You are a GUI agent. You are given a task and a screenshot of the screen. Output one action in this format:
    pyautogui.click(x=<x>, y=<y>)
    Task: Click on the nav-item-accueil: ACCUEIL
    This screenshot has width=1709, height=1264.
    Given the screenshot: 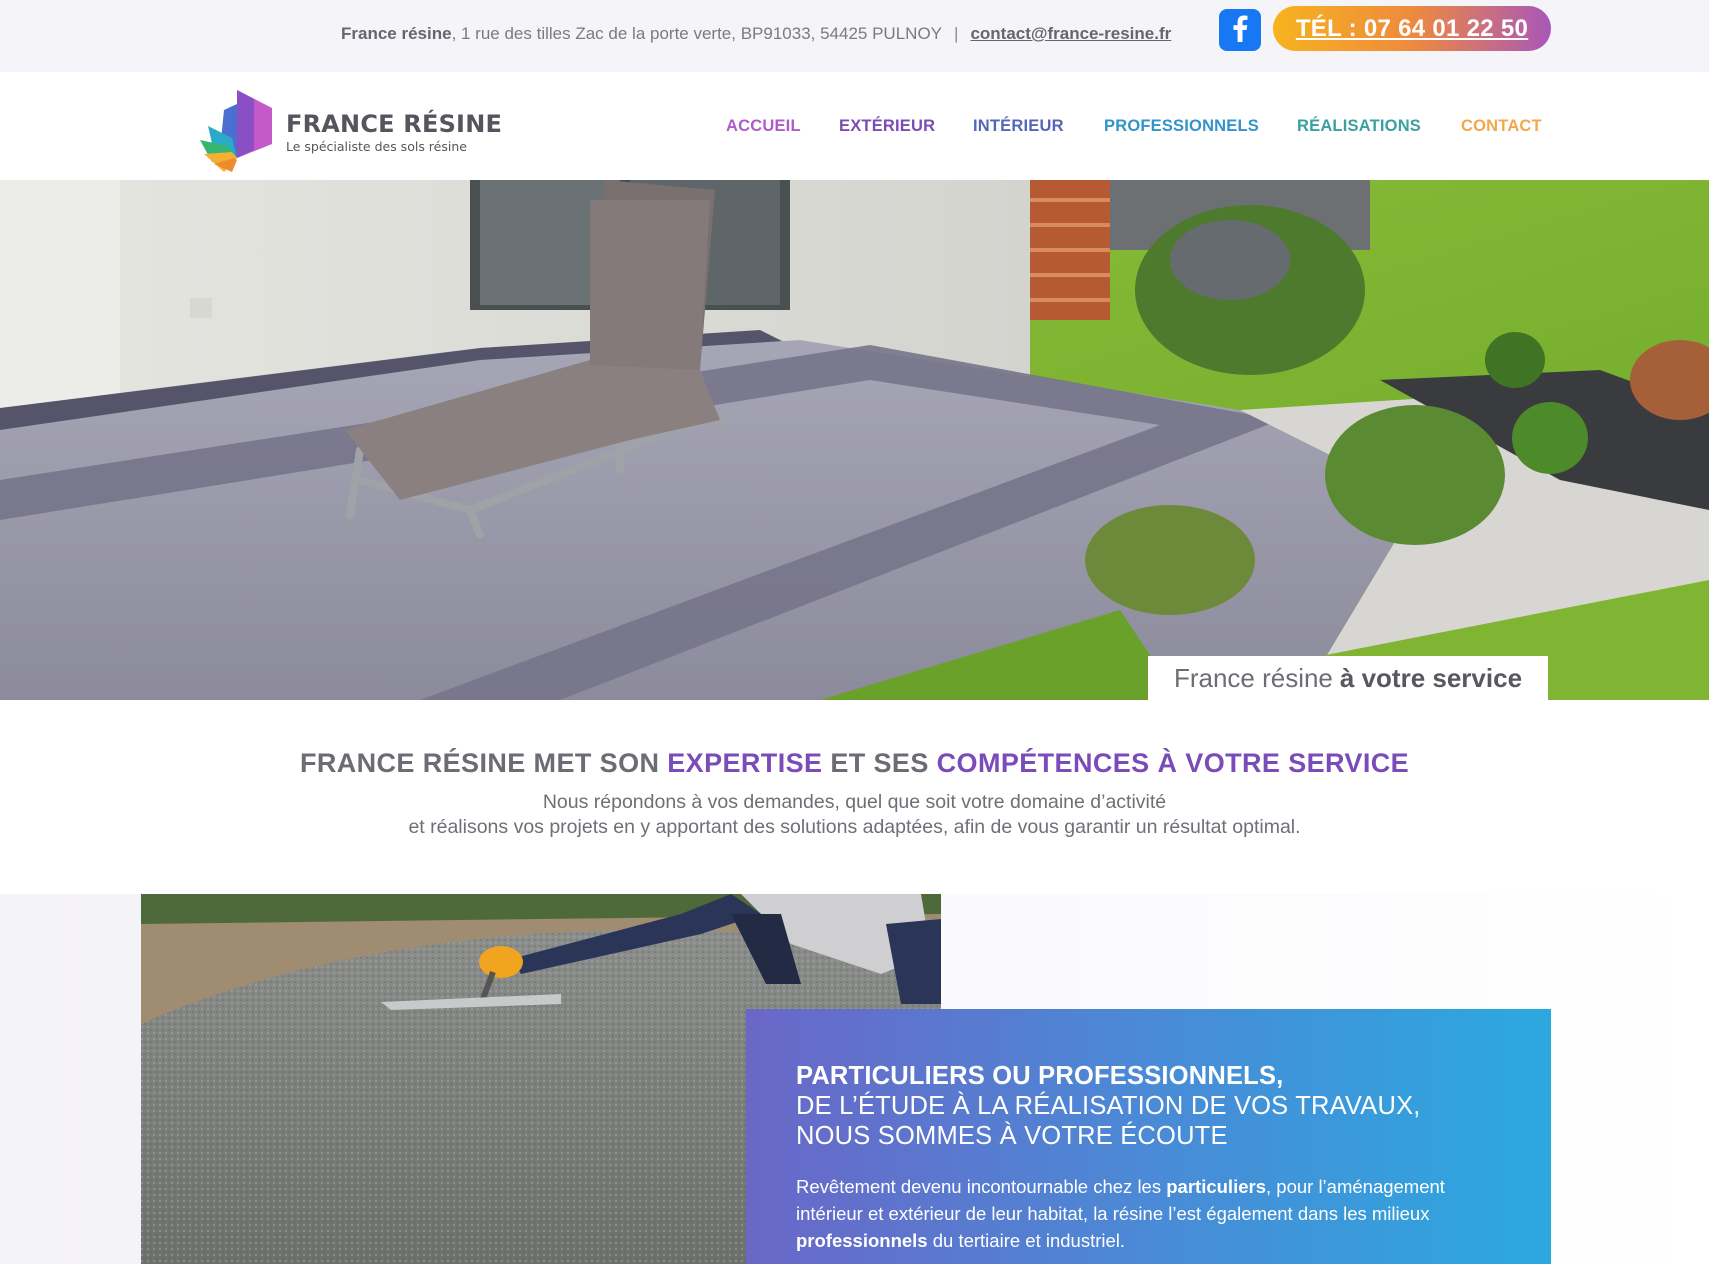 What is the action you would take?
    pyautogui.click(x=763, y=126)
    